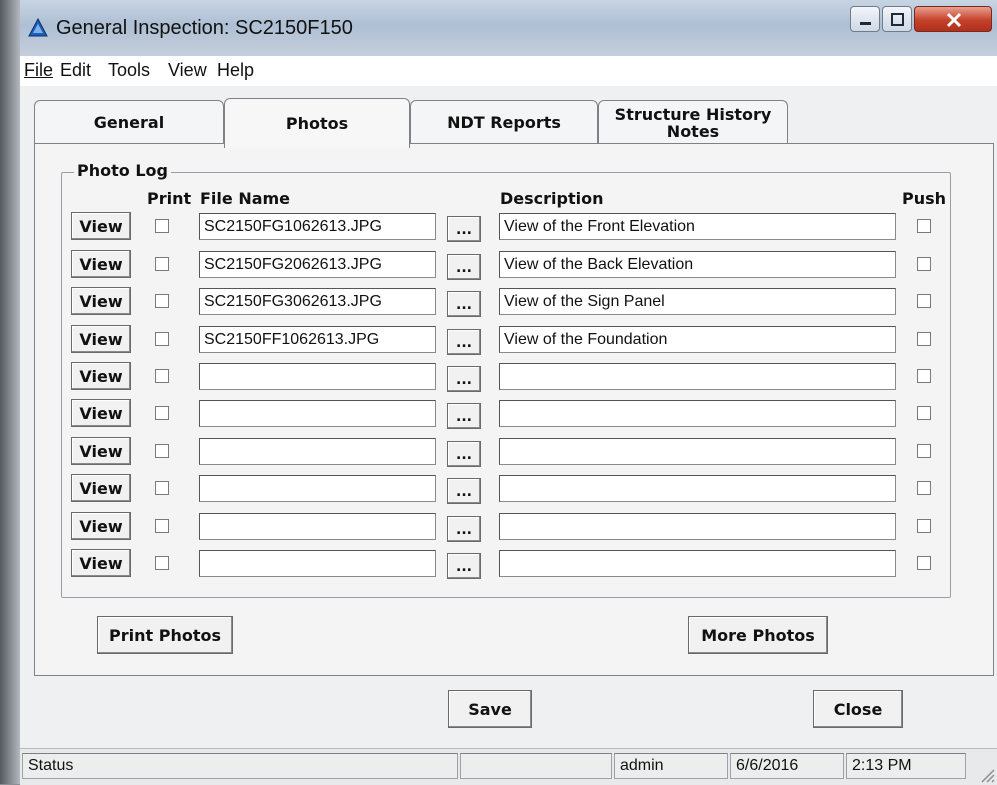 The height and width of the screenshot is (785, 997). Describe the element at coordinates (697, 226) in the screenshot. I see `description-field: View of the Front Elevation` at that location.